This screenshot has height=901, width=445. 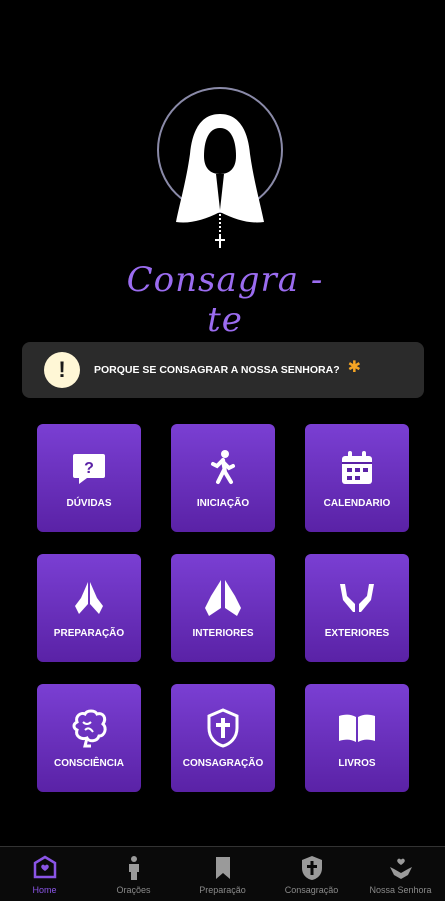 What do you see at coordinates (400, 890) in the screenshot?
I see `nav-label: Nossa Senhora` at bounding box center [400, 890].